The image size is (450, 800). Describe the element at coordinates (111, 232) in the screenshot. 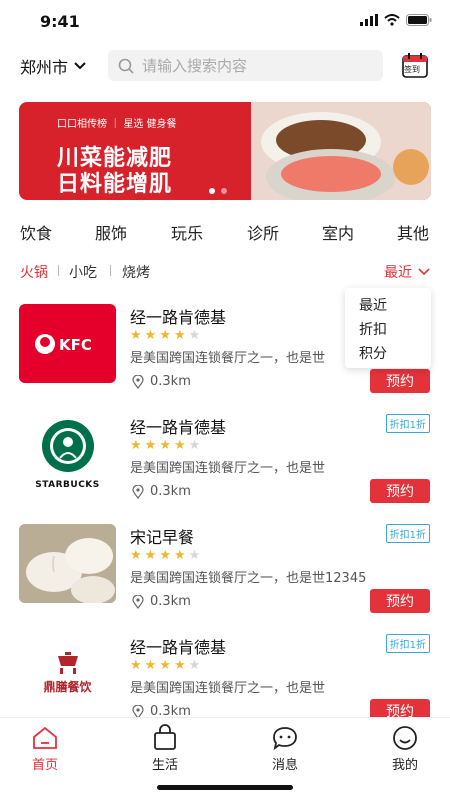

I see `category-tab: 服饰` at that location.